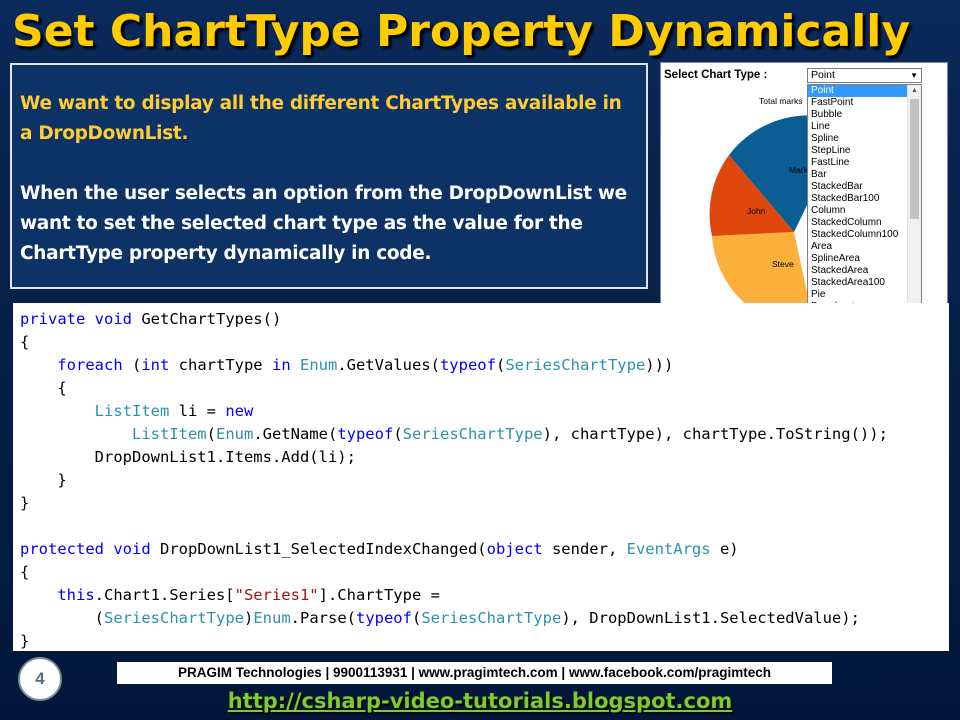  What do you see at coordinates (864, 175) in the screenshot?
I see `dropdown-option: Bar` at bounding box center [864, 175].